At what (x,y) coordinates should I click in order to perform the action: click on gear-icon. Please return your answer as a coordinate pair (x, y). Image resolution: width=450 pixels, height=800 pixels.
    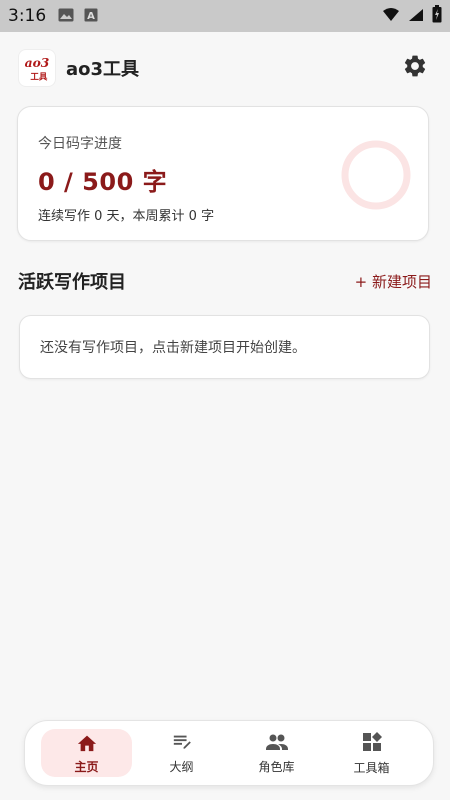
    Looking at the image, I should click on (415, 68).